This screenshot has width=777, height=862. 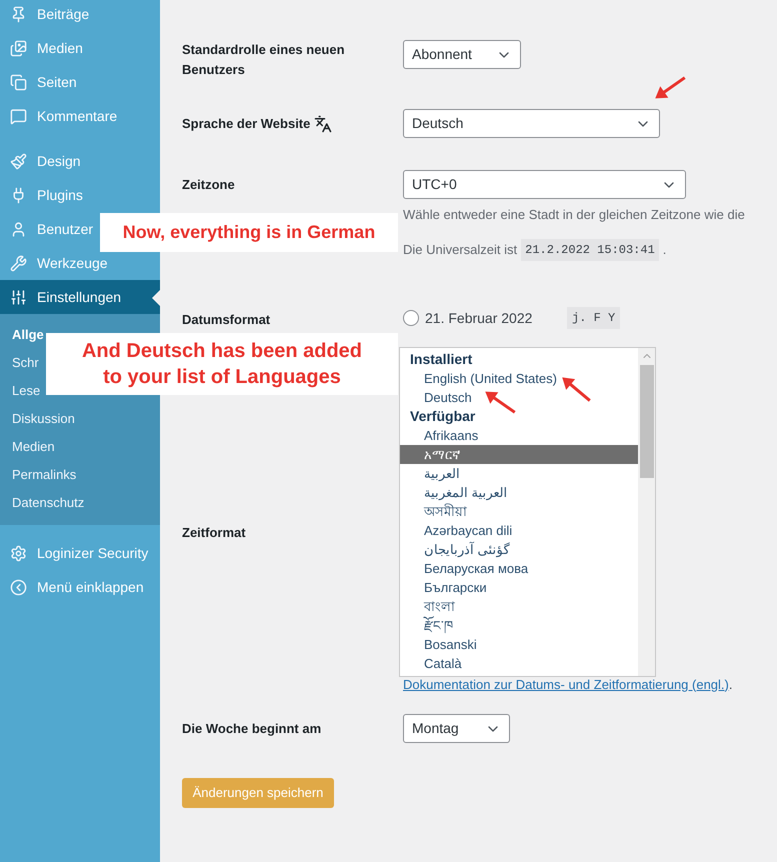 What do you see at coordinates (456, 728) in the screenshot?
I see `week-start-select: Montag` at bounding box center [456, 728].